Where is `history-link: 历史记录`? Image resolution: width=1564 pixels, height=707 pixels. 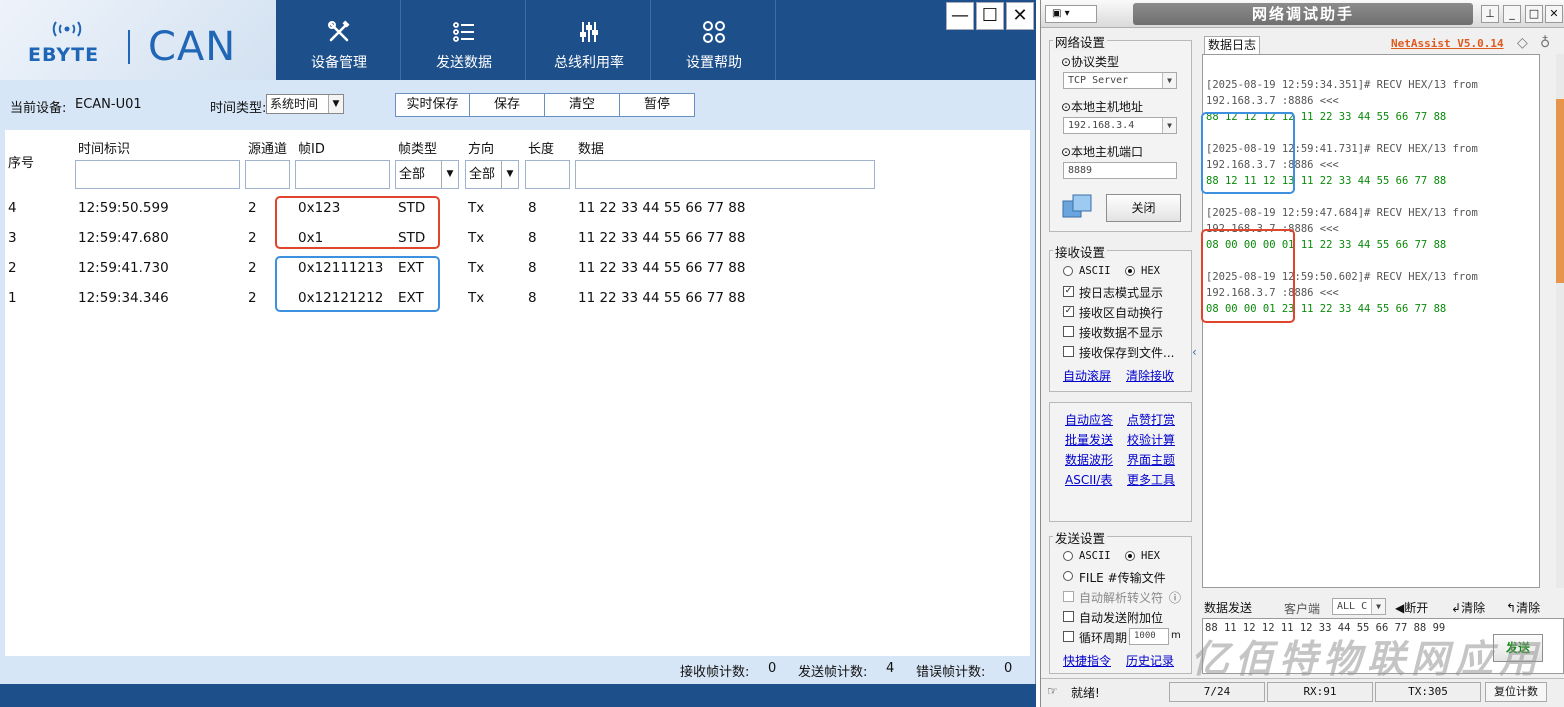 history-link: 历史记录 is located at coordinates (1150, 660).